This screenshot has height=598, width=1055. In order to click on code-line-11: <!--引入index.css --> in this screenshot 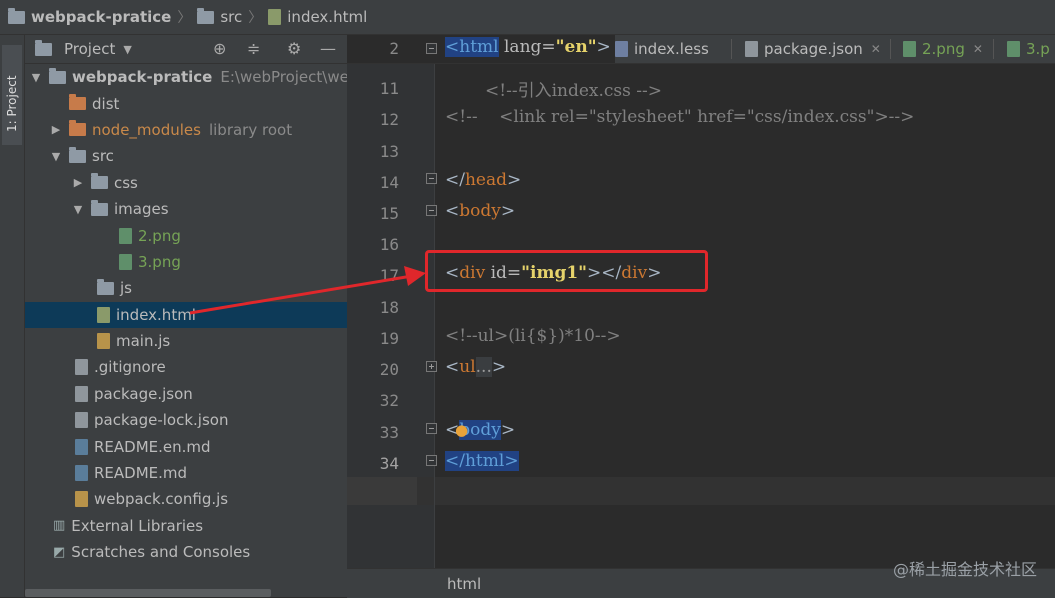, I will do `click(573, 88)`.